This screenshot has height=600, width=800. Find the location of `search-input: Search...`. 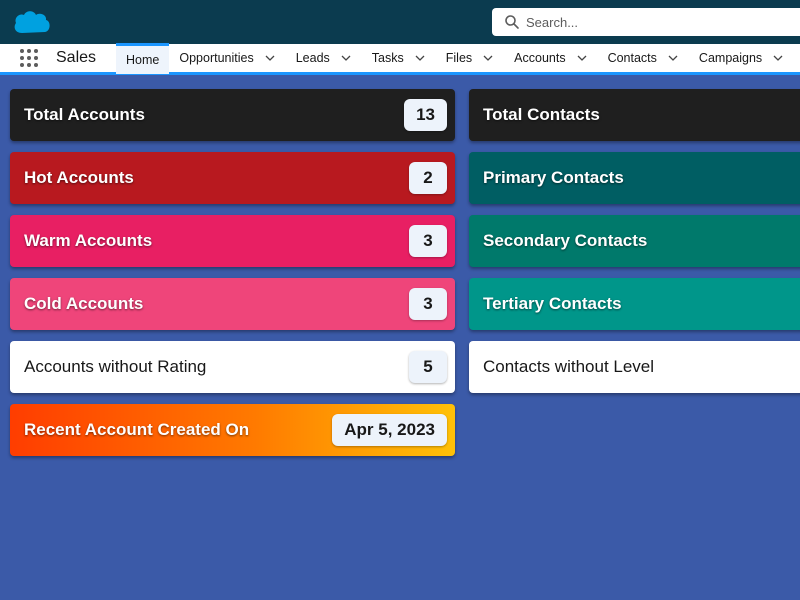

search-input: Search... is located at coordinates (646, 22).